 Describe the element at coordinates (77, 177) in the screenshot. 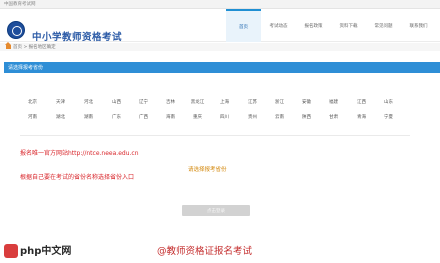

I see `instruction-note: 根据自己要在考试的省份名称选择省份入口` at that location.